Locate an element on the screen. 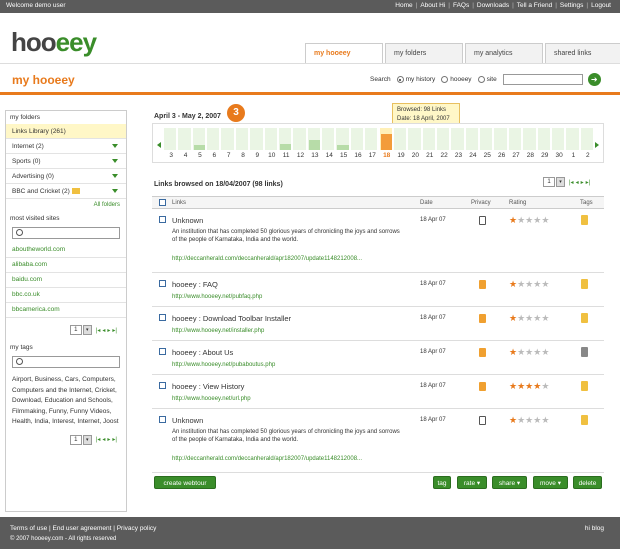  link-title: hooeey : About Us is located at coordinates (202, 352).